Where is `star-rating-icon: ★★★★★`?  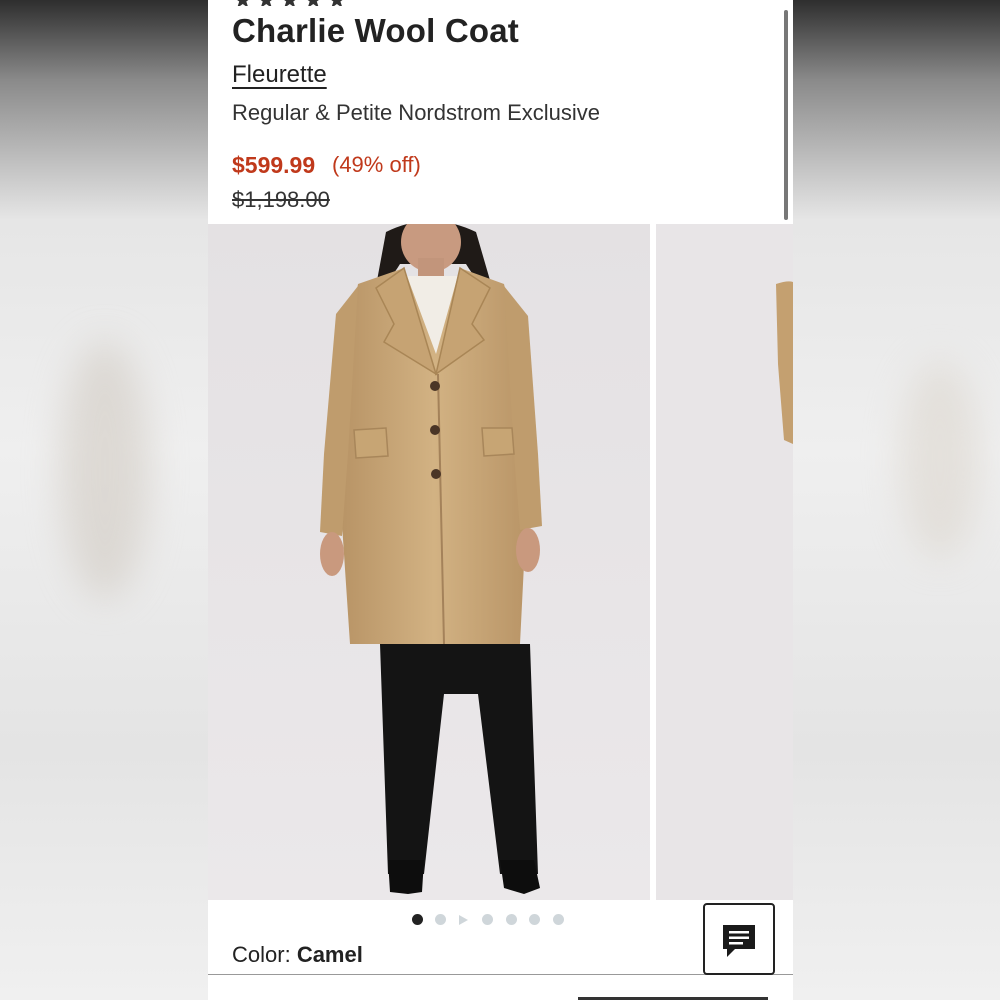 star-rating-icon: ★★★★★ is located at coordinates (291, 3).